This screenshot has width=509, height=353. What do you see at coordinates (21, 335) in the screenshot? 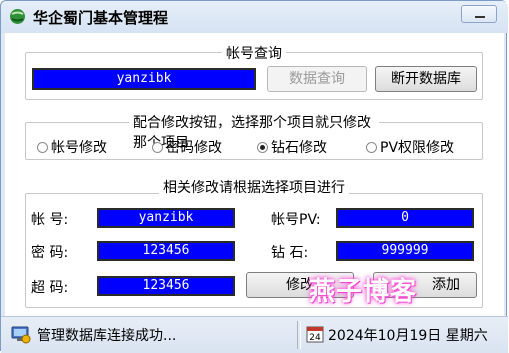
I see `database-connection-icon` at bounding box center [21, 335].